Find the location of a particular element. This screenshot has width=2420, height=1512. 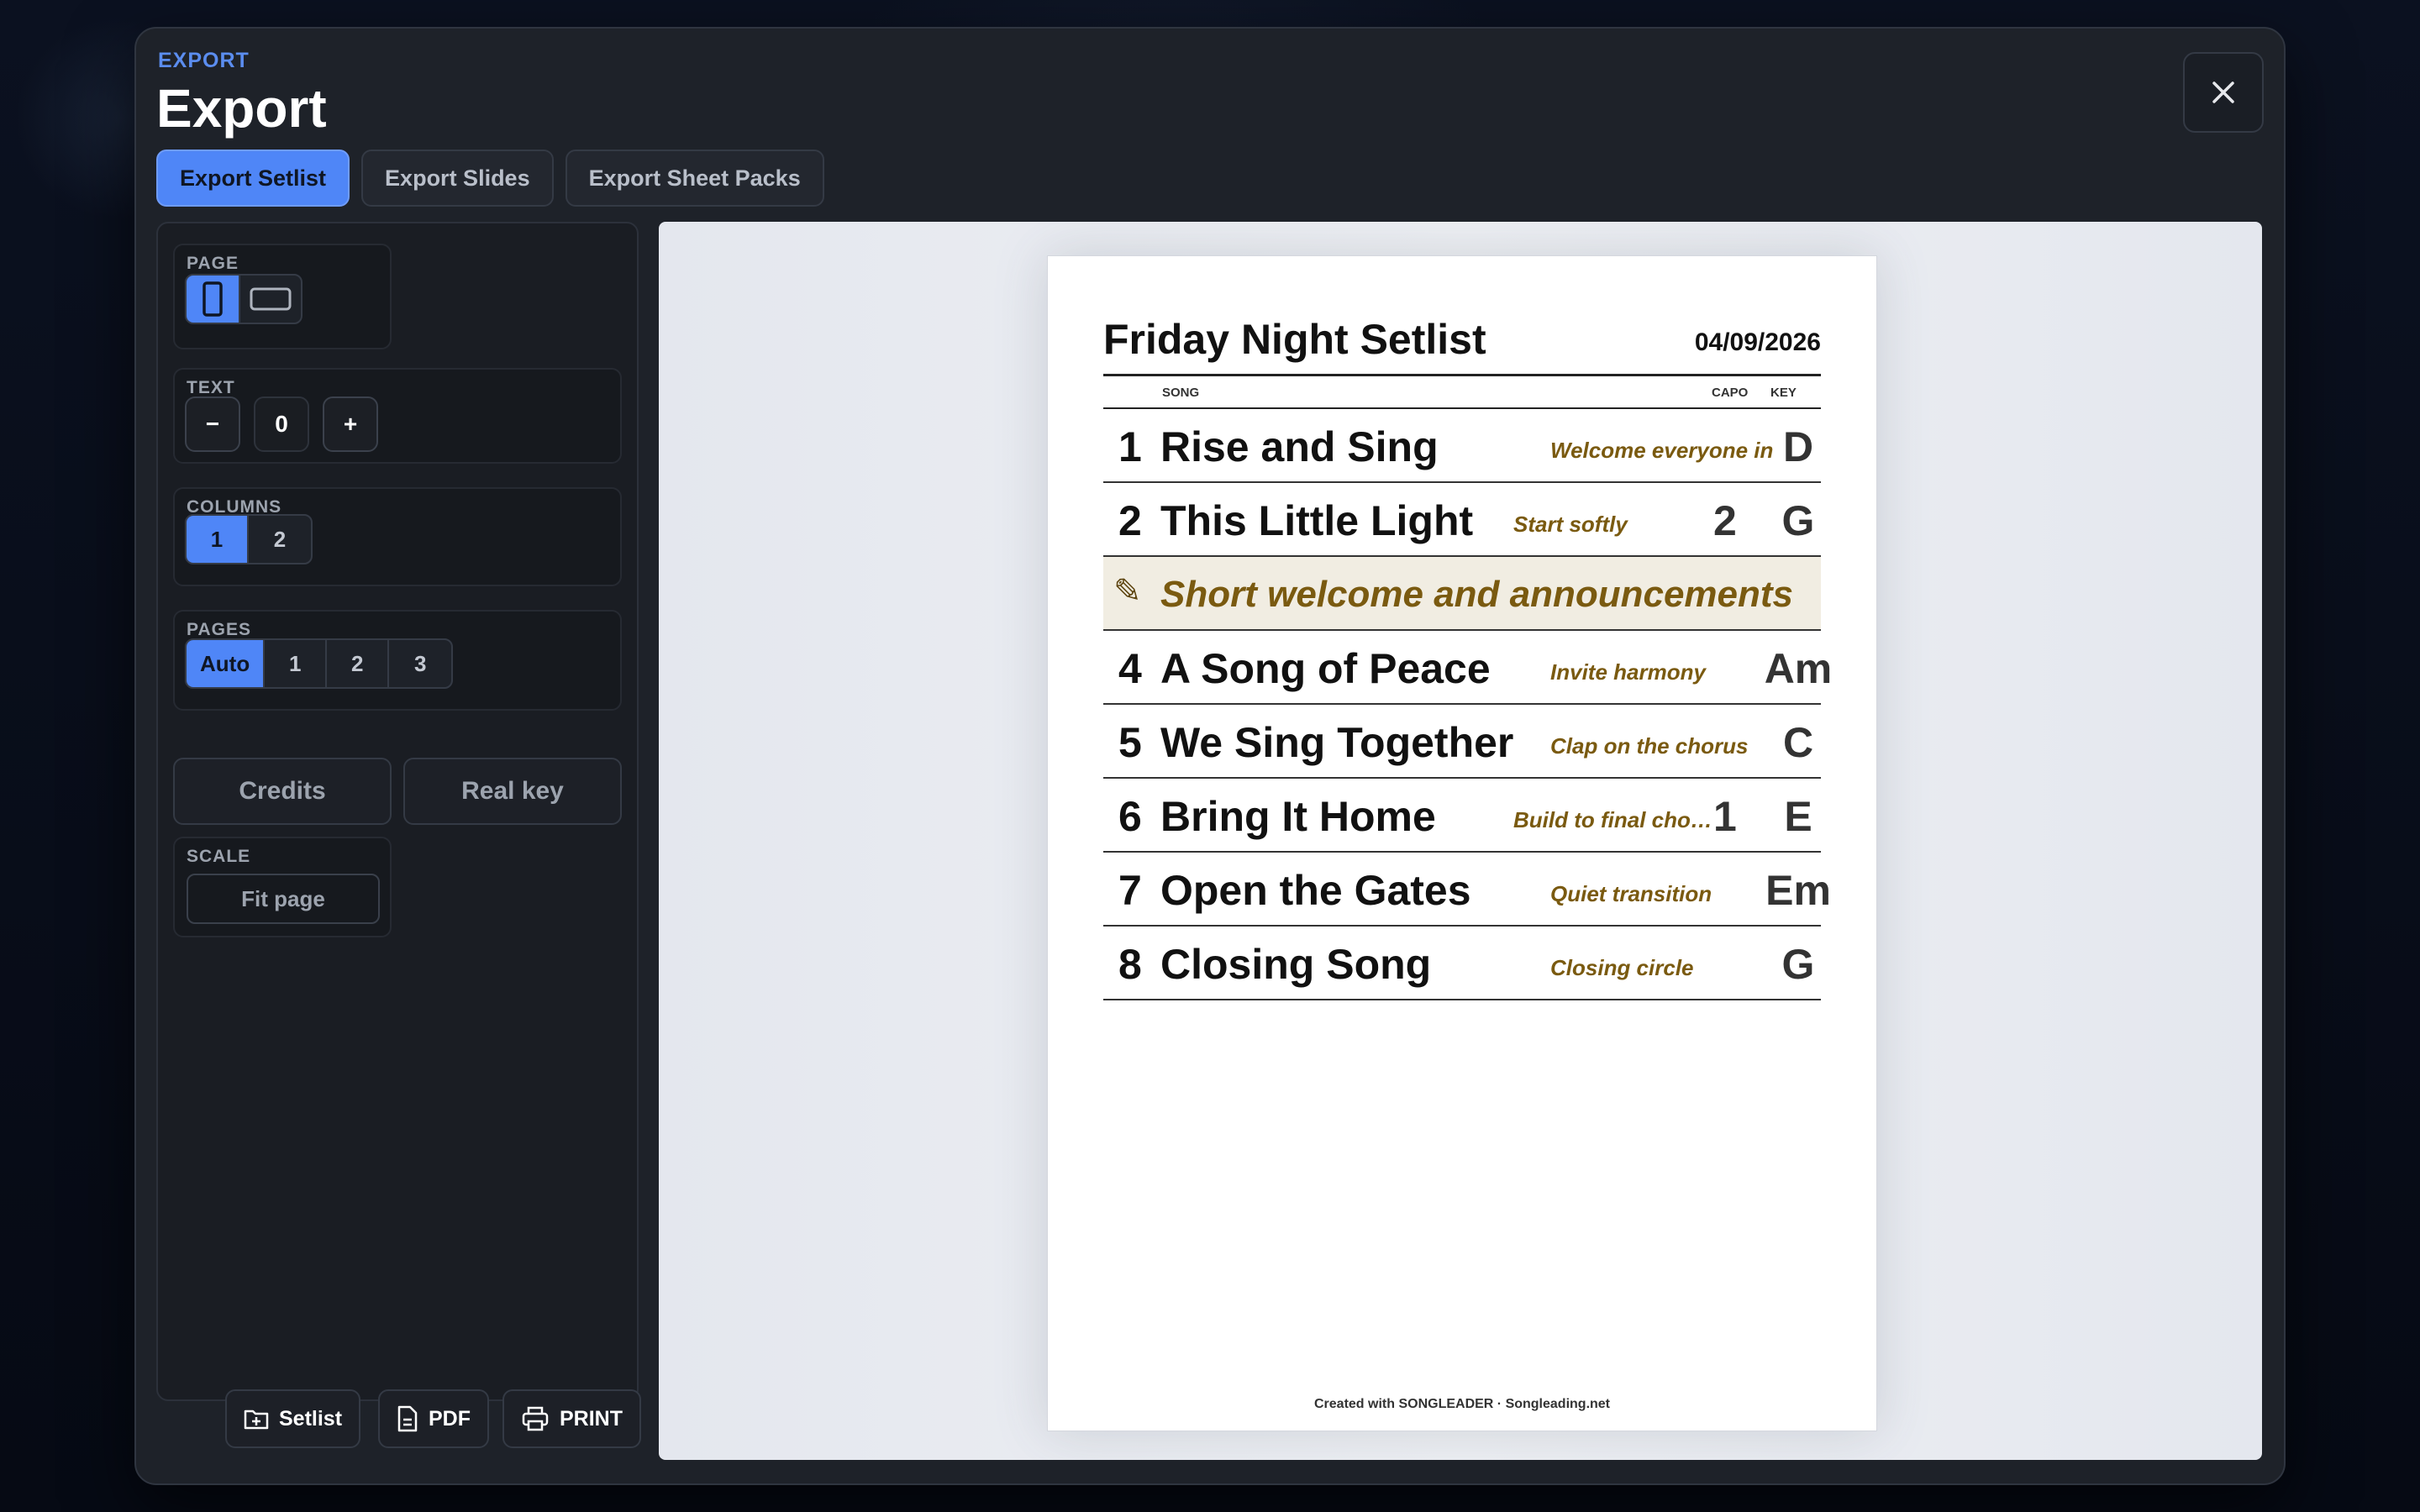

song-key: E is located at coordinates (1798, 816).